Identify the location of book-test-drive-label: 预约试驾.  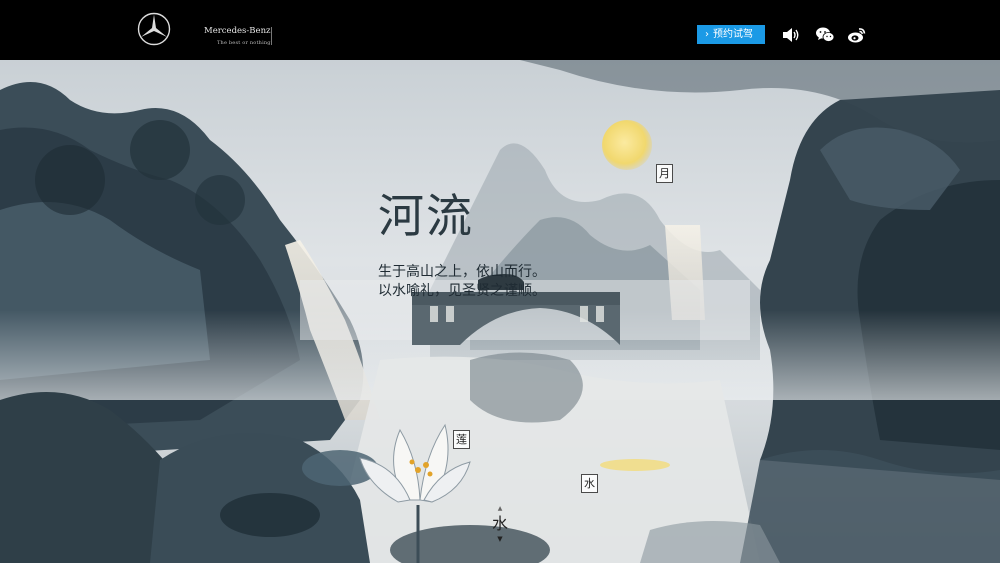
(733, 34).